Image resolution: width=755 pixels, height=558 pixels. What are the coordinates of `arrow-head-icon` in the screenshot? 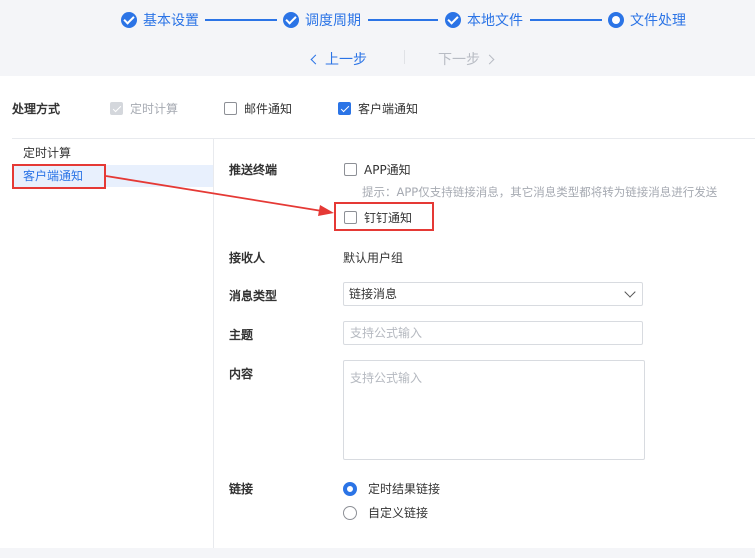 It's located at (326, 210).